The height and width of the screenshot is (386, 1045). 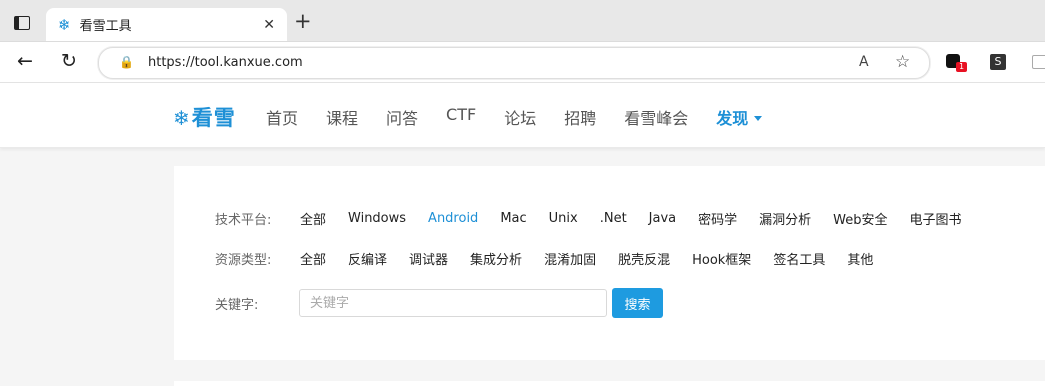 I want to click on nav-ctf: CTF, so click(x=461, y=117).